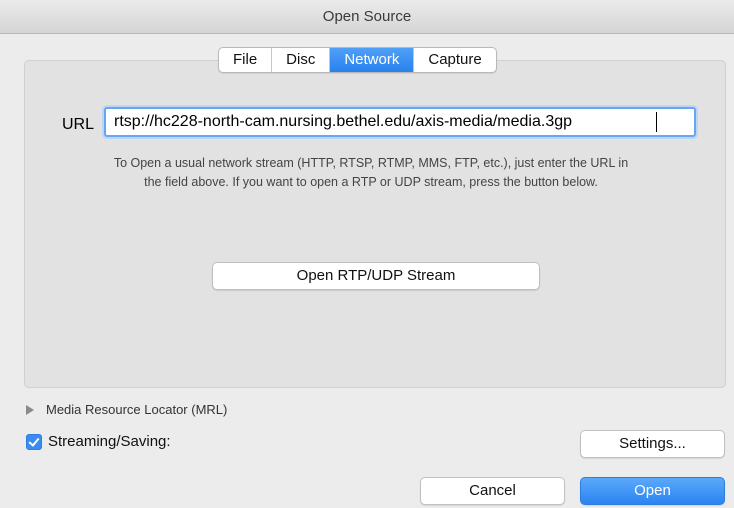 The width and height of the screenshot is (734, 508). Describe the element at coordinates (454, 60) in the screenshot. I see `tab-capture: Capture` at that location.